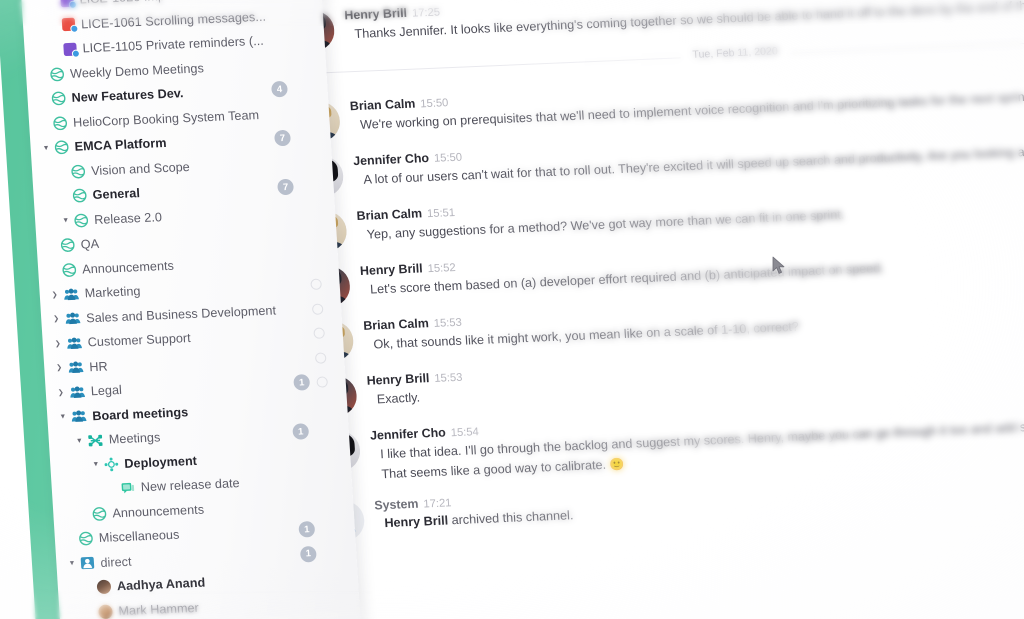  I want to click on message-timestamp: 15:54, so click(465, 433).